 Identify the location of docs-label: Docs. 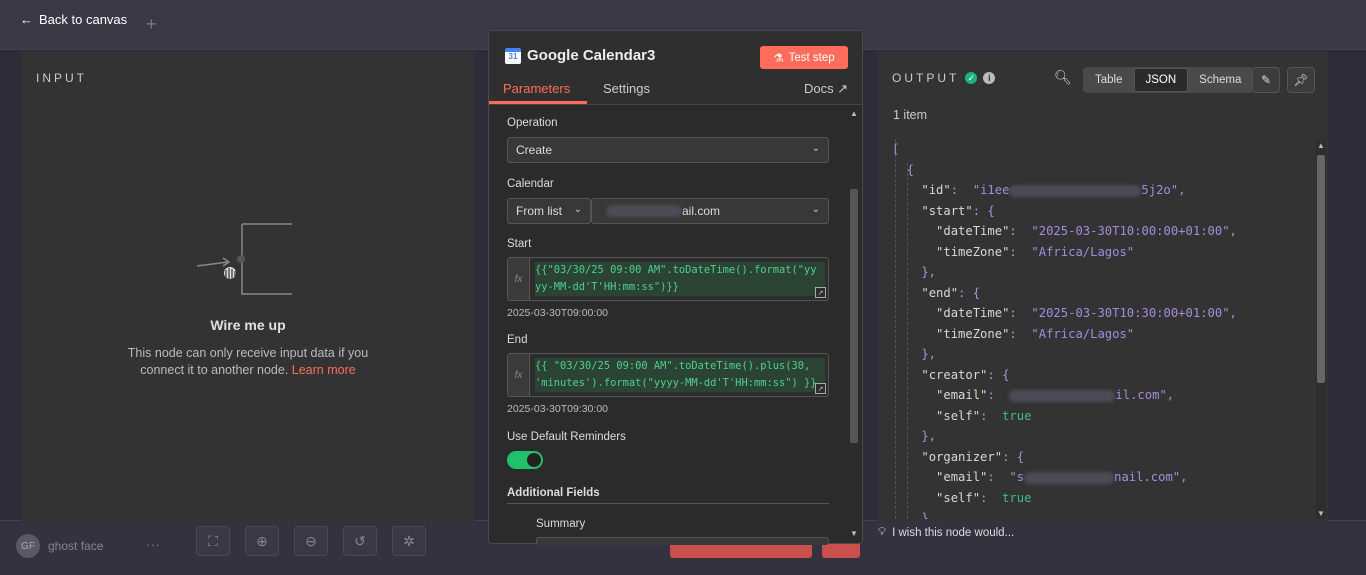
(819, 88).